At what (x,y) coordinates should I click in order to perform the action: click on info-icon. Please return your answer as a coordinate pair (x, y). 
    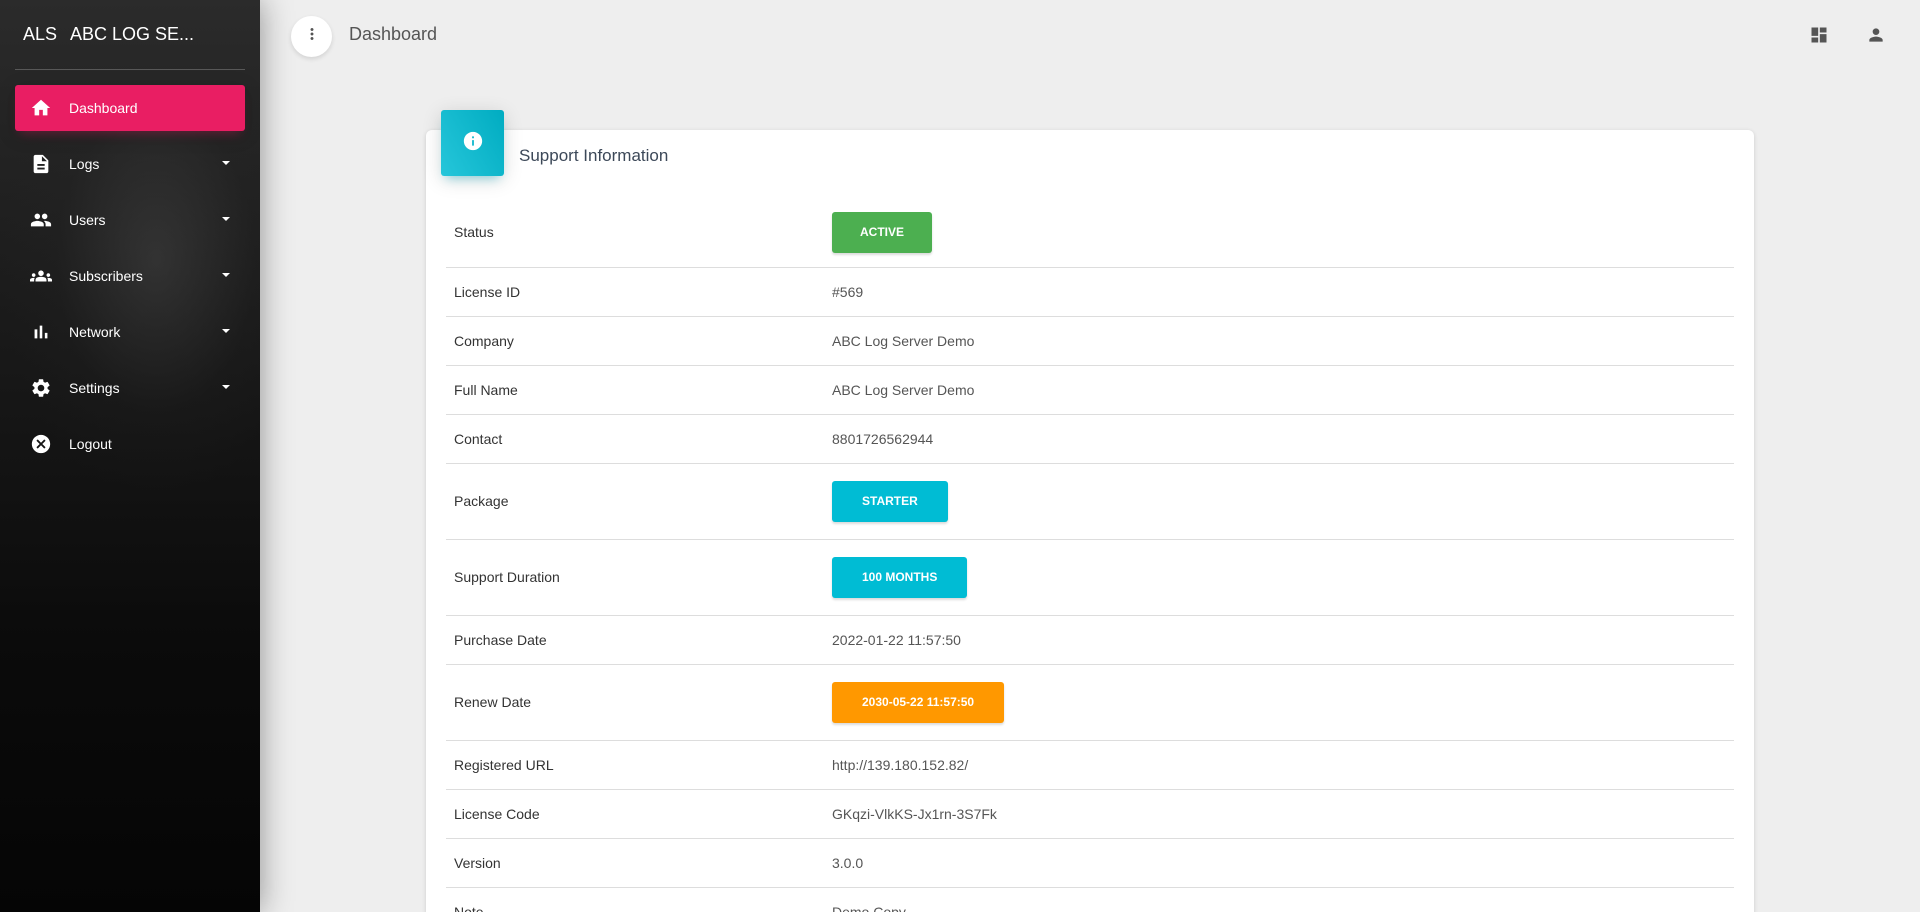
    Looking at the image, I should click on (473, 143).